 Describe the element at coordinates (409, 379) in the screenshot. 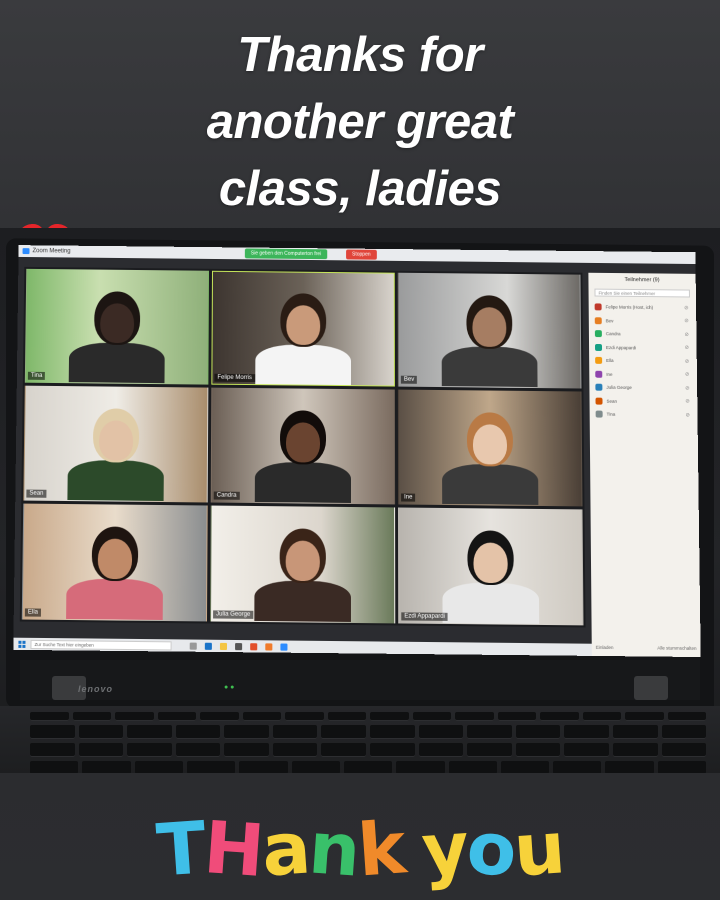

I see `tile-name-label: Bev` at that location.